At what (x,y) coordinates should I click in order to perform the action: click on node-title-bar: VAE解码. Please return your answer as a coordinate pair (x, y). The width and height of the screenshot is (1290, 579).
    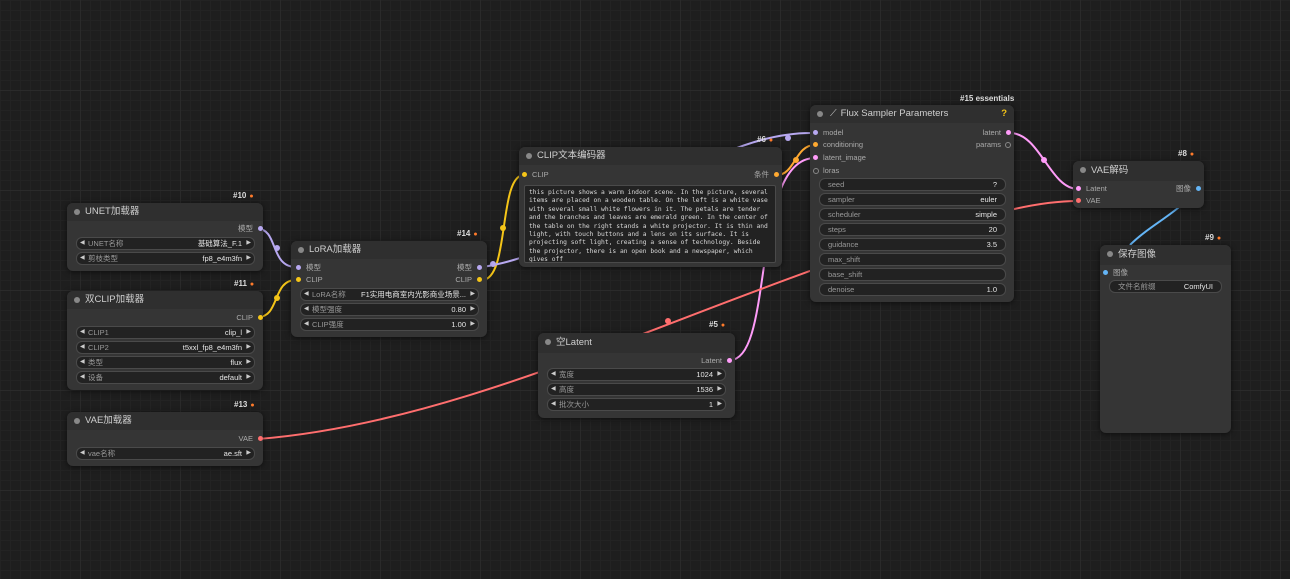
    Looking at the image, I should click on (1138, 171).